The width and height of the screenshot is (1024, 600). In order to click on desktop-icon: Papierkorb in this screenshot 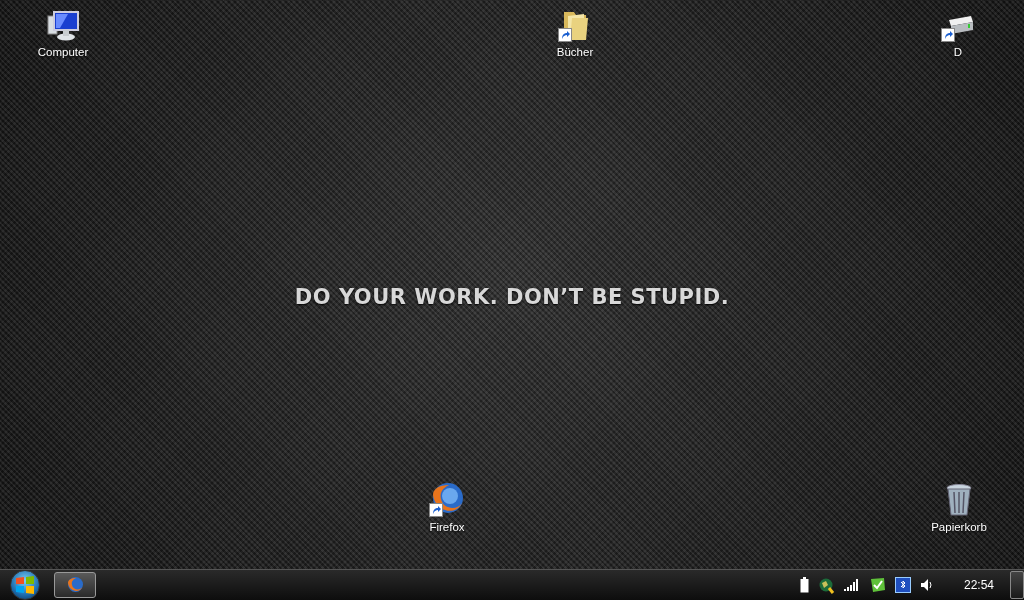, I will do `click(959, 507)`.